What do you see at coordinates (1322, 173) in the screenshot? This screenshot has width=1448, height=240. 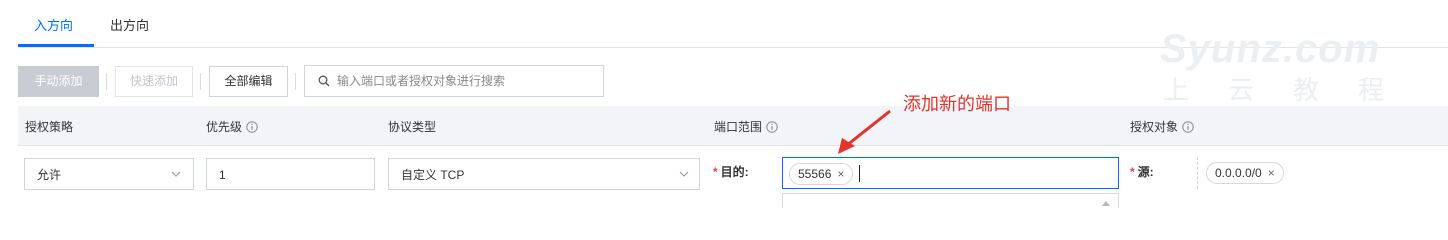 I see `source-input: 0.0.0.0/0 ×` at bounding box center [1322, 173].